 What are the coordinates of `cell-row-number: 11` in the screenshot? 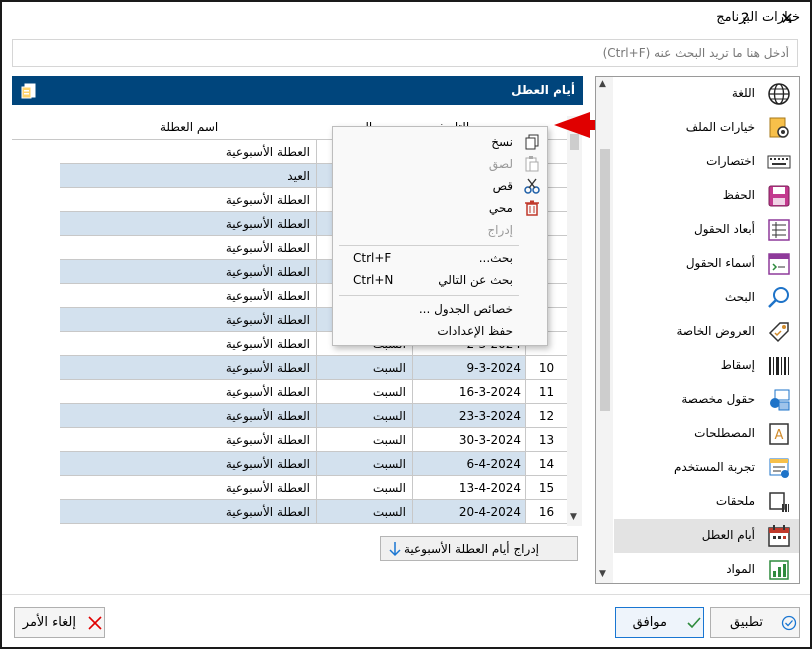 It's located at (546, 392).